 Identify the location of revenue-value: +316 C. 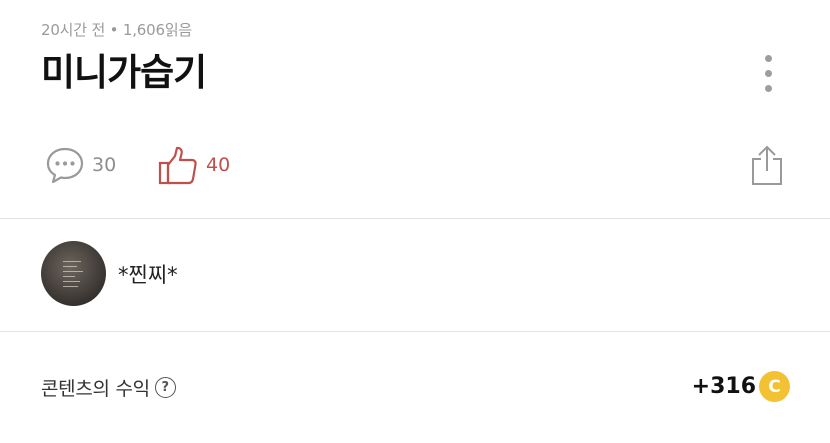
(741, 386).